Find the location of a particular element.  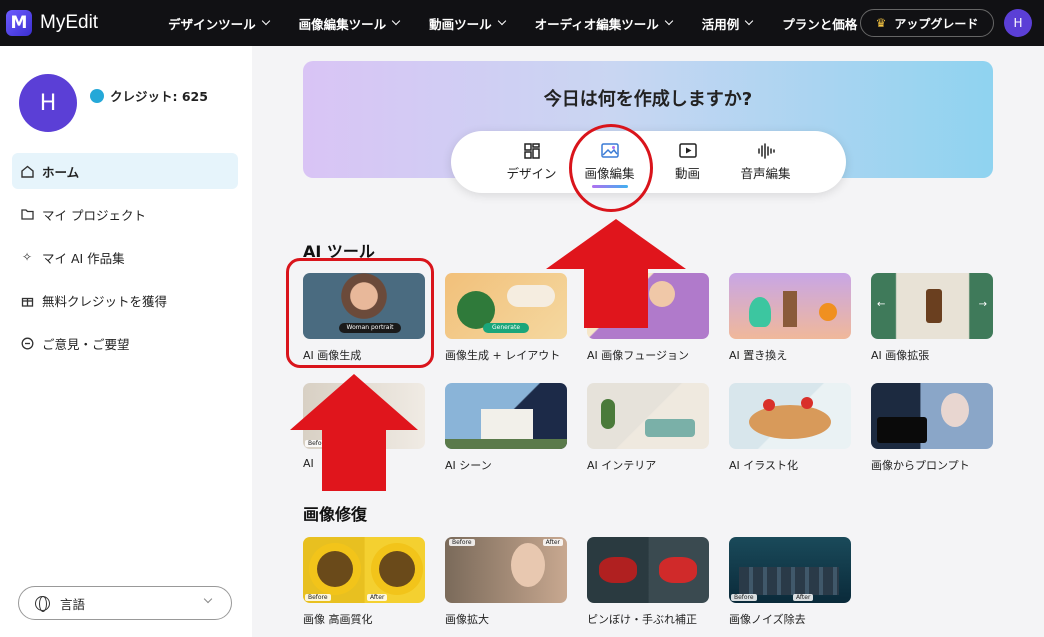

globe-icon is located at coordinates (42, 603).